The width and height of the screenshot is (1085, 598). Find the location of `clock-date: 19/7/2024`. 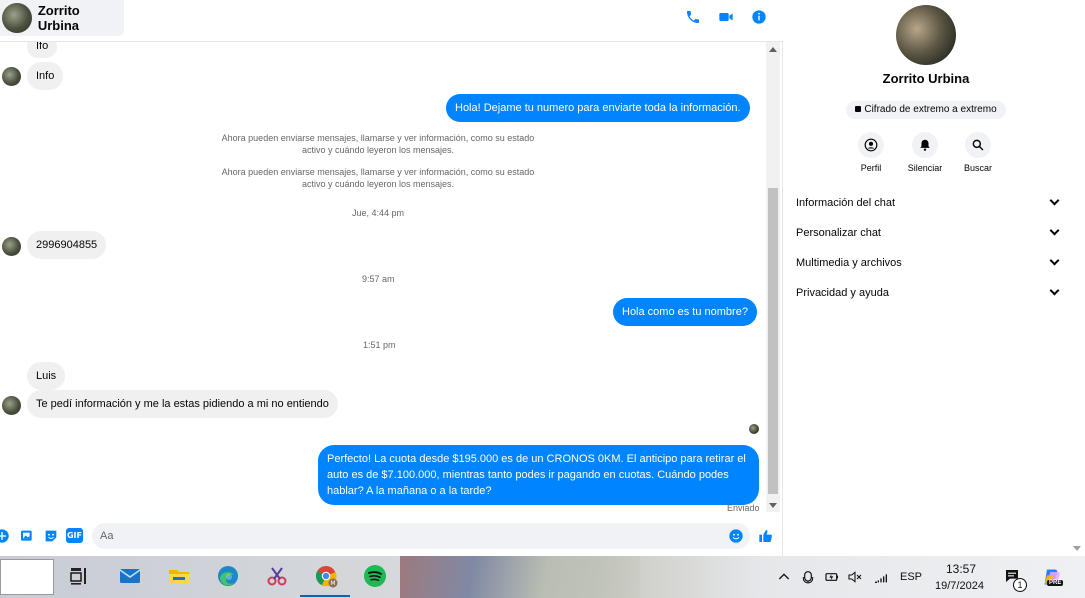

clock-date: 19/7/2024 is located at coordinates (959, 586).